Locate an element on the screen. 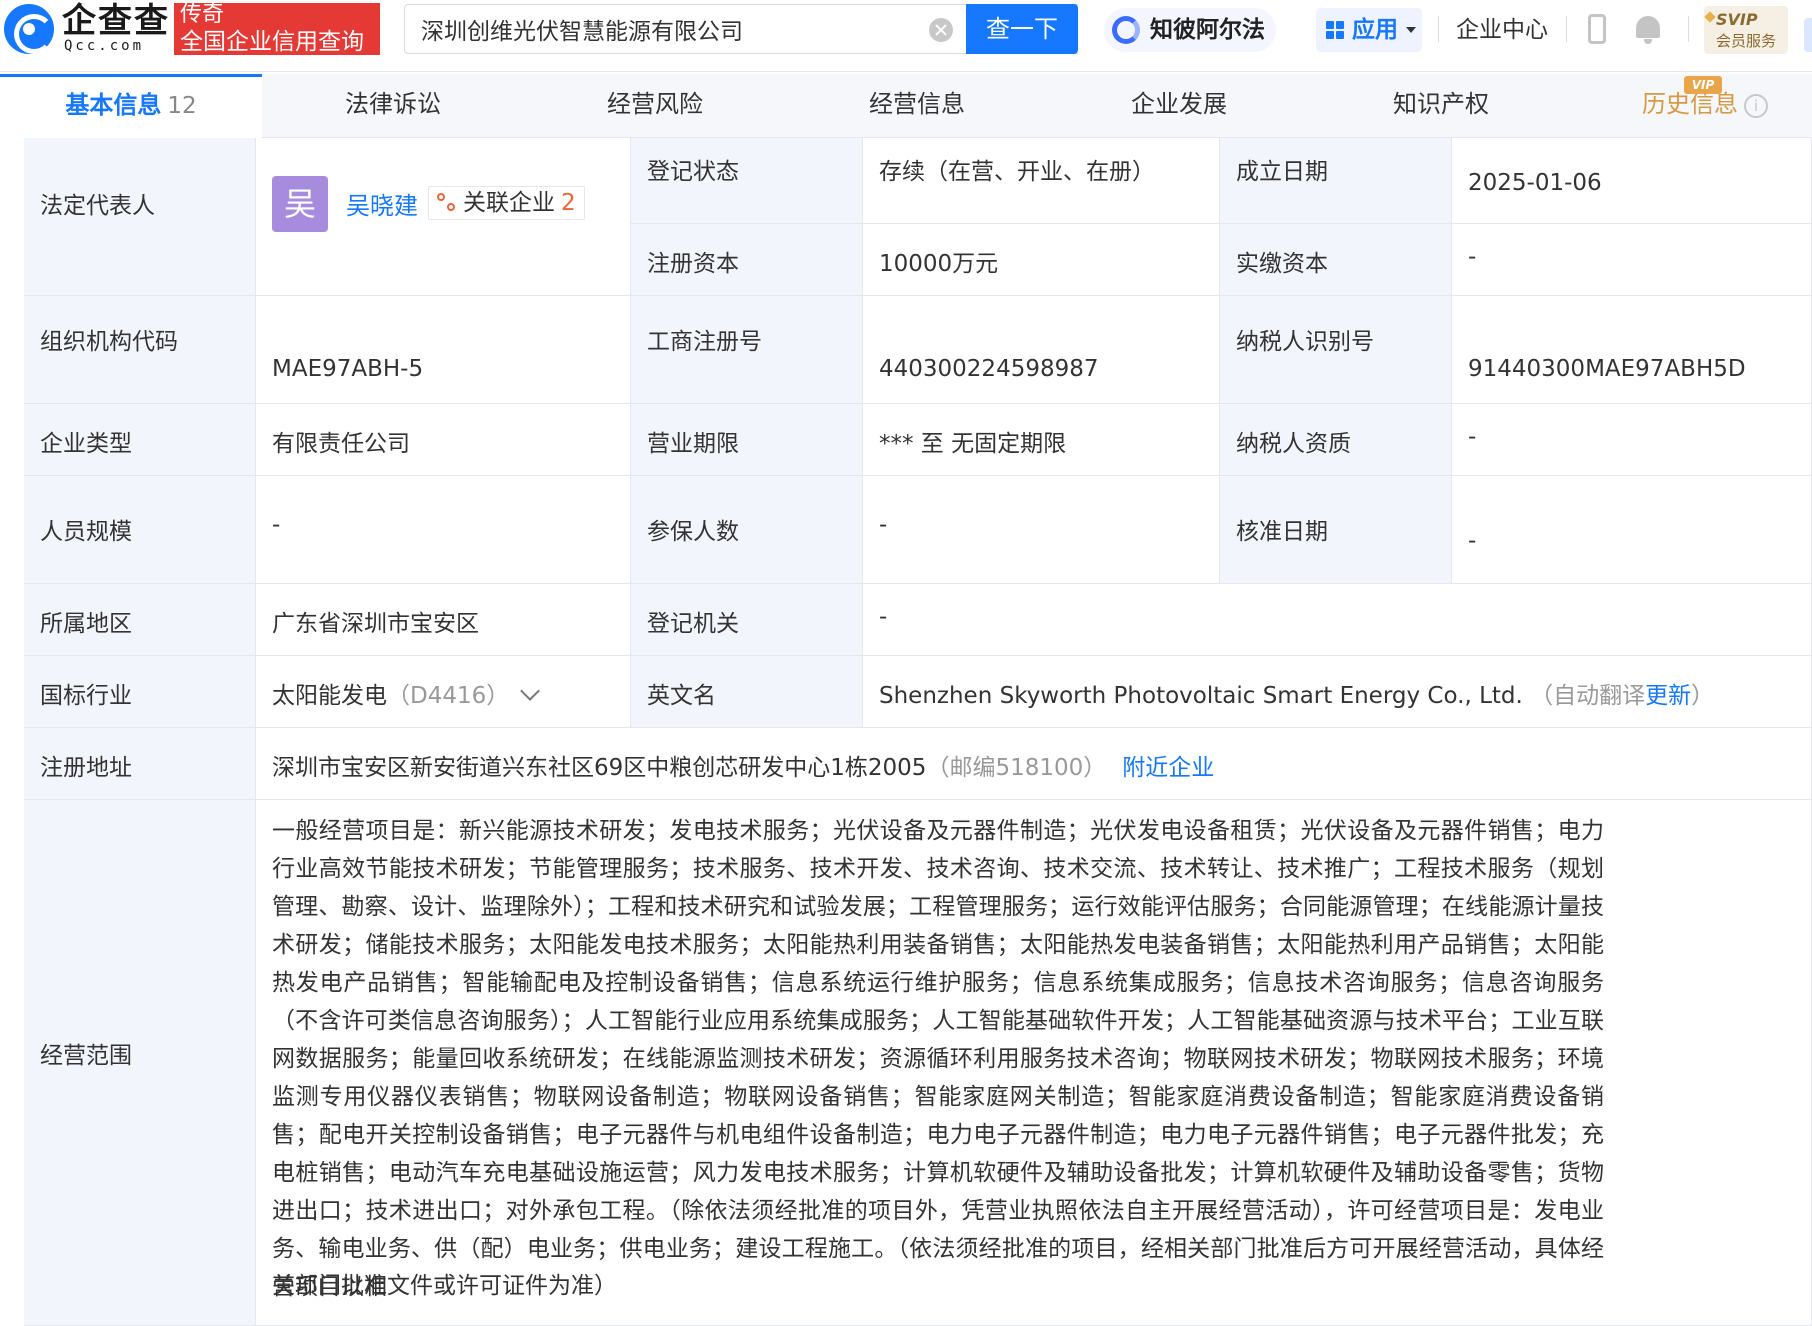 This screenshot has width=1812, height=1326. business-scope-tail: 关部门批准文件或许可证件为准） is located at coordinates (444, 1286).